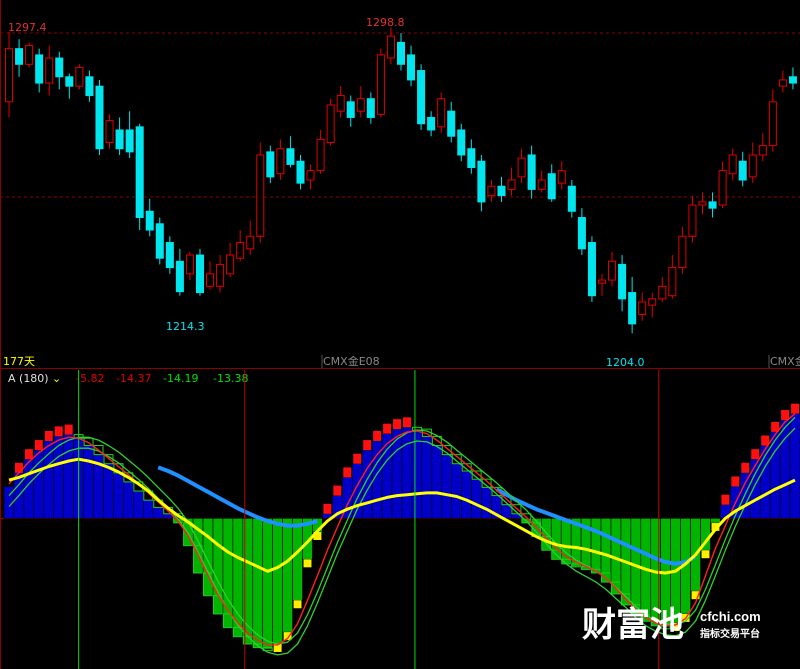 The image size is (800, 669). What do you see at coordinates (56, 378) in the screenshot?
I see `indicator-title-suffix: ⌄` at bounding box center [56, 378].